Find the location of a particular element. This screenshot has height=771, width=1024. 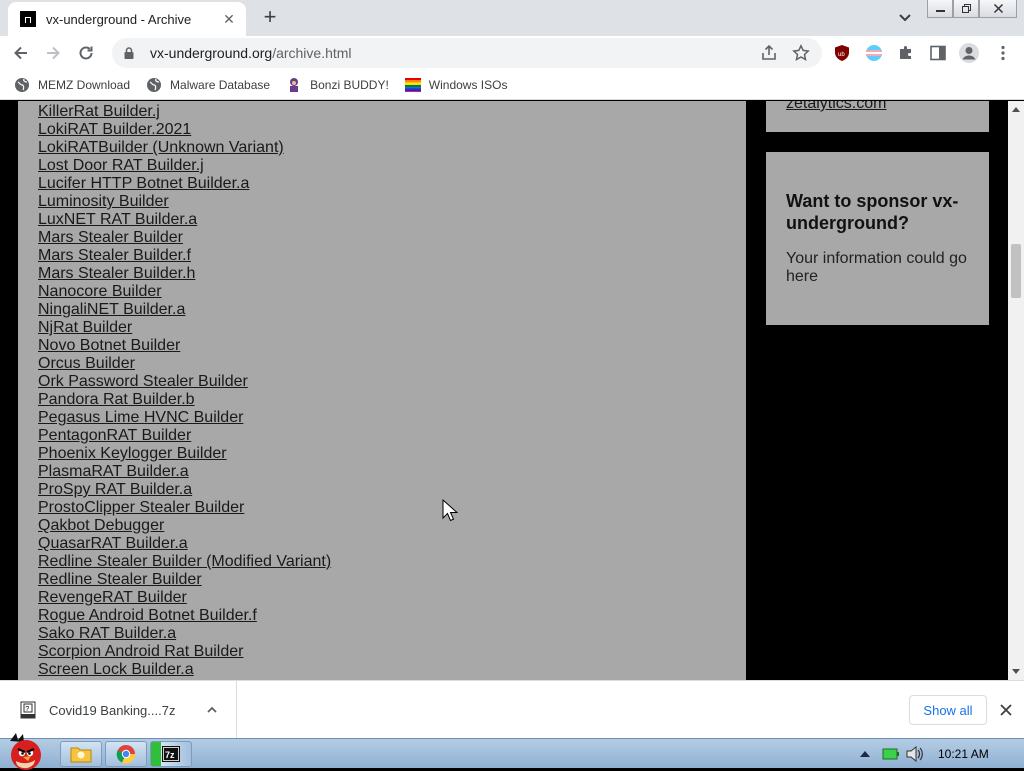

profile-avatar-icon is located at coordinates (969, 53).